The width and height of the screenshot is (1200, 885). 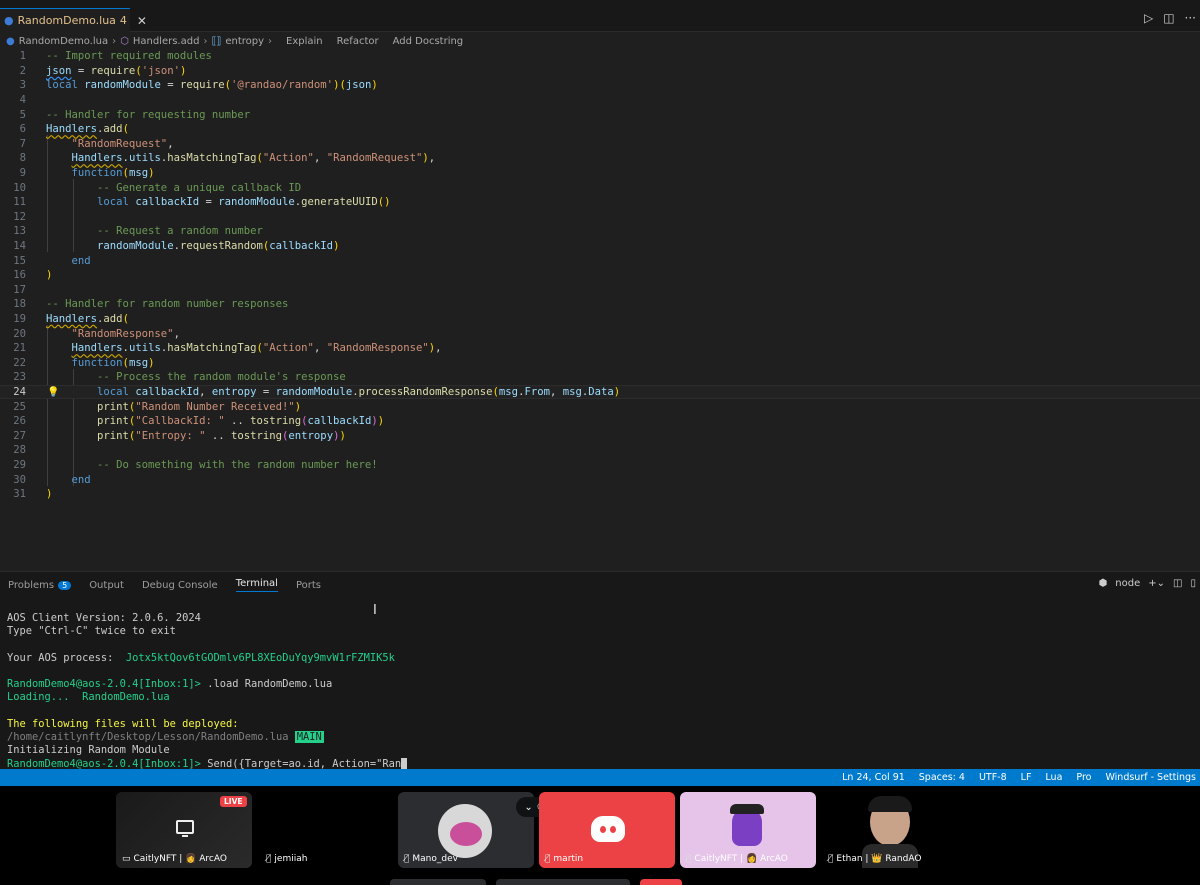 What do you see at coordinates (166, 41) in the screenshot?
I see `breadcrumb-symbol-handlers: Handlers.add` at bounding box center [166, 41].